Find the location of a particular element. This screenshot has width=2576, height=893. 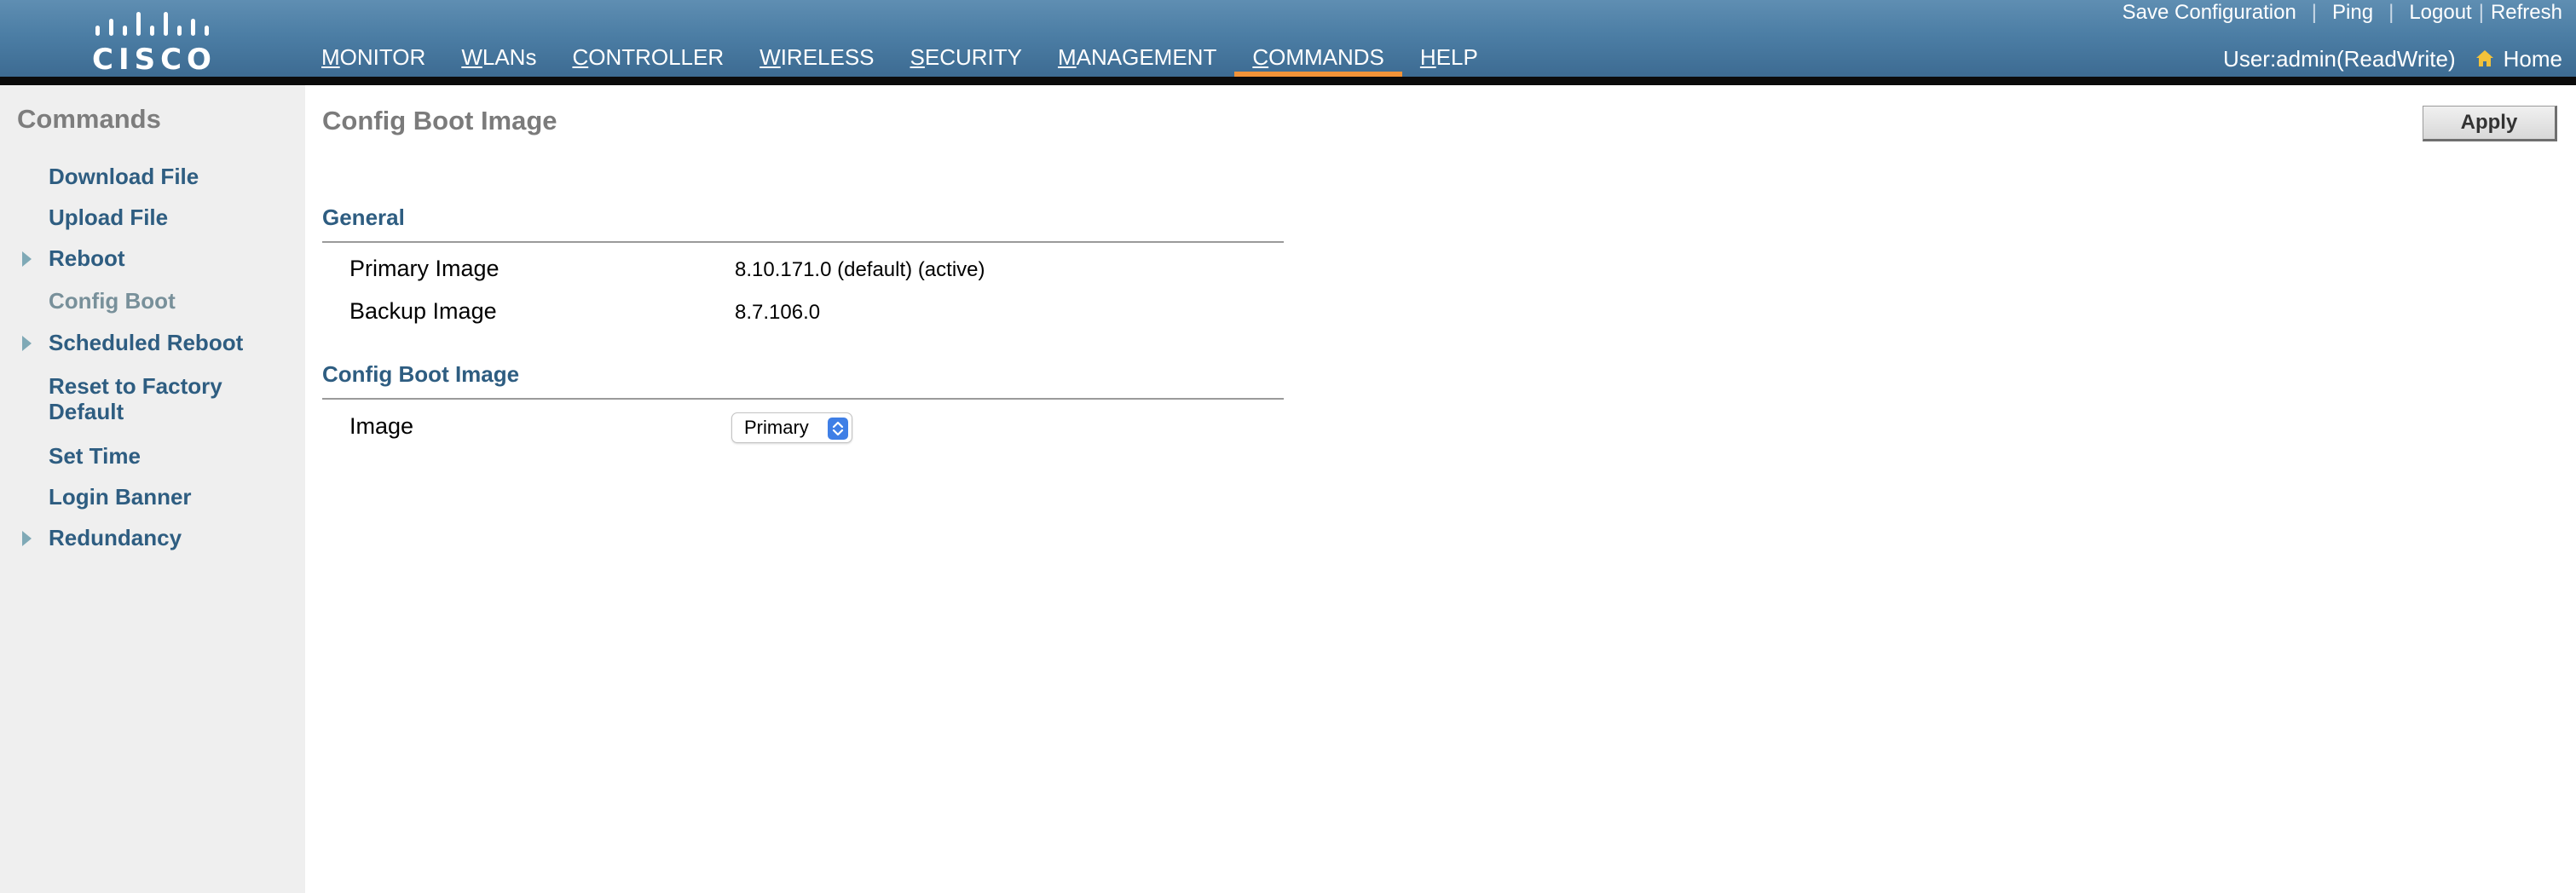

sidebar-item-scheduled-reboot: Scheduled Reboot is located at coordinates (121, 342).